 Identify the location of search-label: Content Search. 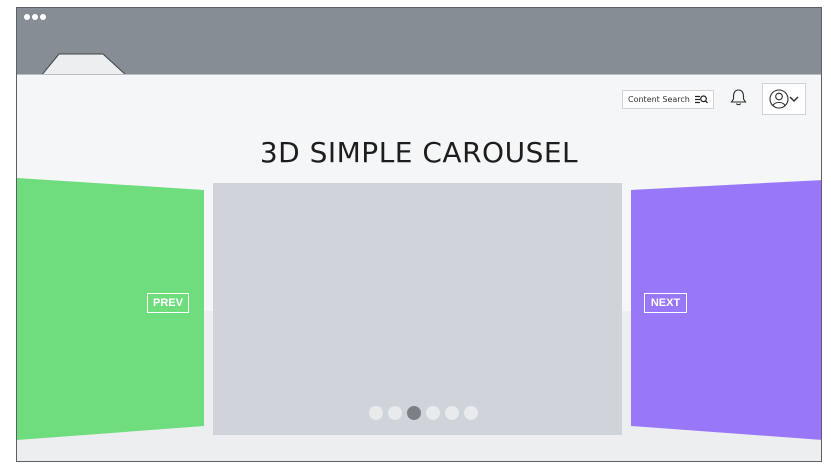
(659, 99).